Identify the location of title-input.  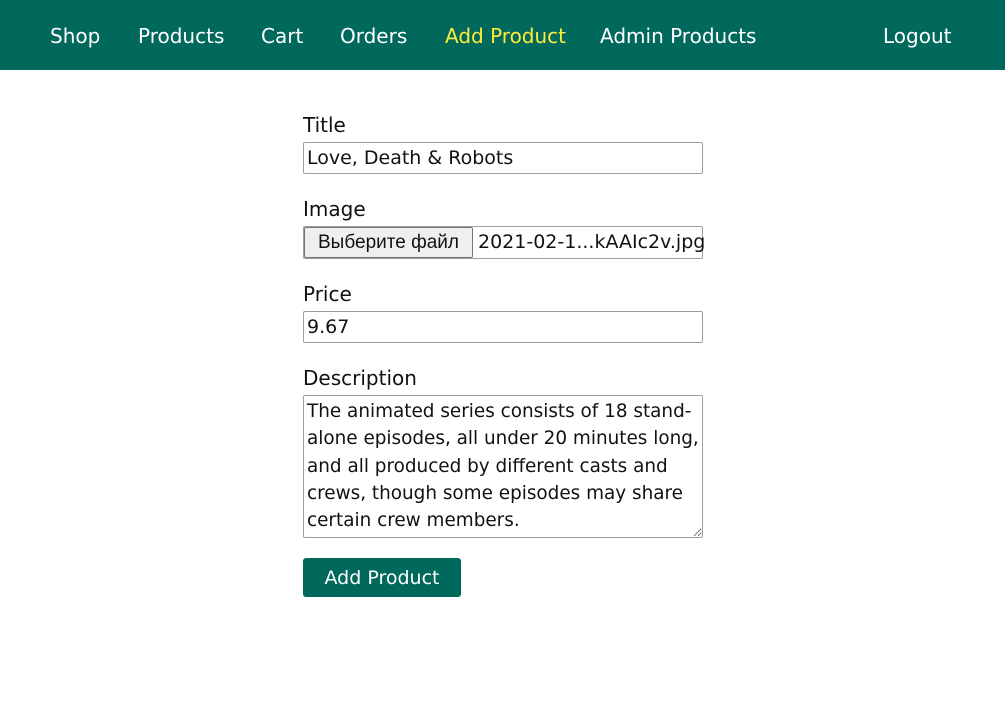
(503, 158).